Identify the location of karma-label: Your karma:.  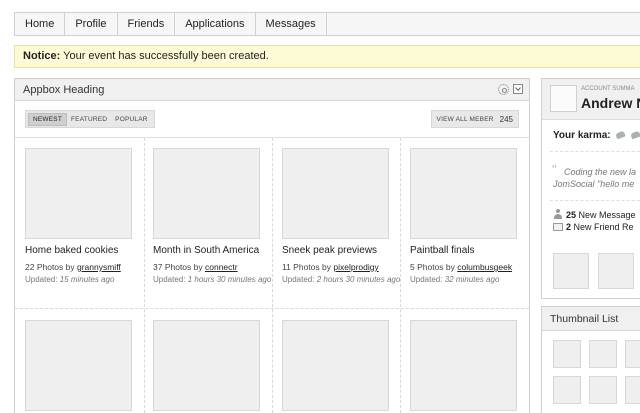
(582, 135).